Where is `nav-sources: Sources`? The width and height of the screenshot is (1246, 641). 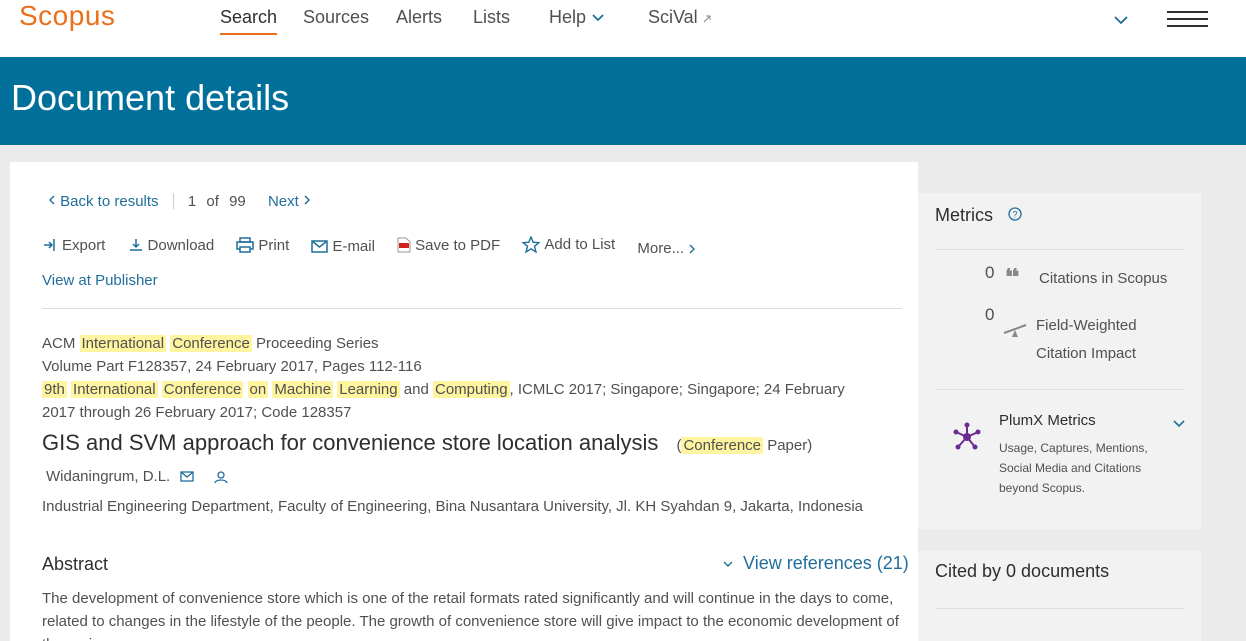 nav-sources: Sources is located at coordinates (336, 17).